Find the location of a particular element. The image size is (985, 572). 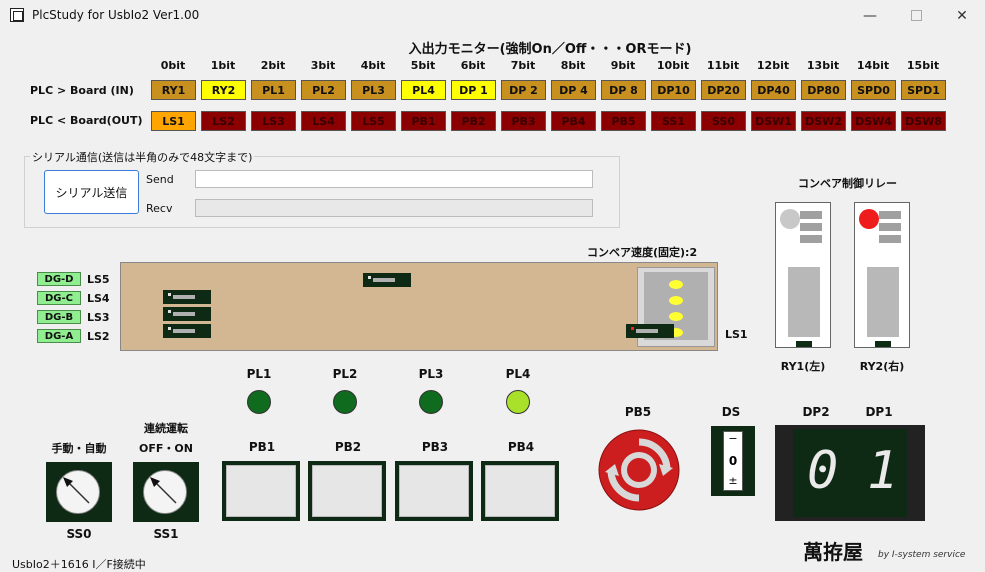

bit-label: 14bit is located at coordinates (873, 65).